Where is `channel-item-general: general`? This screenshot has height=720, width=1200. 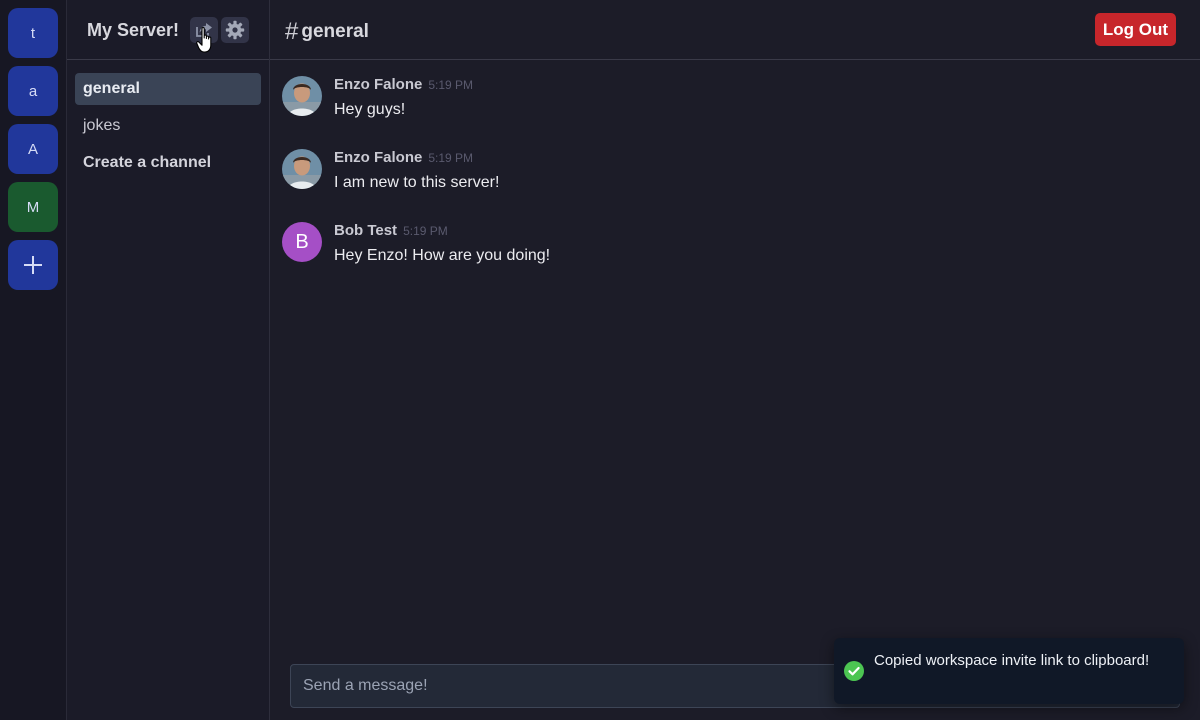 channel-item-general: general is located at coordinates (168, 89).